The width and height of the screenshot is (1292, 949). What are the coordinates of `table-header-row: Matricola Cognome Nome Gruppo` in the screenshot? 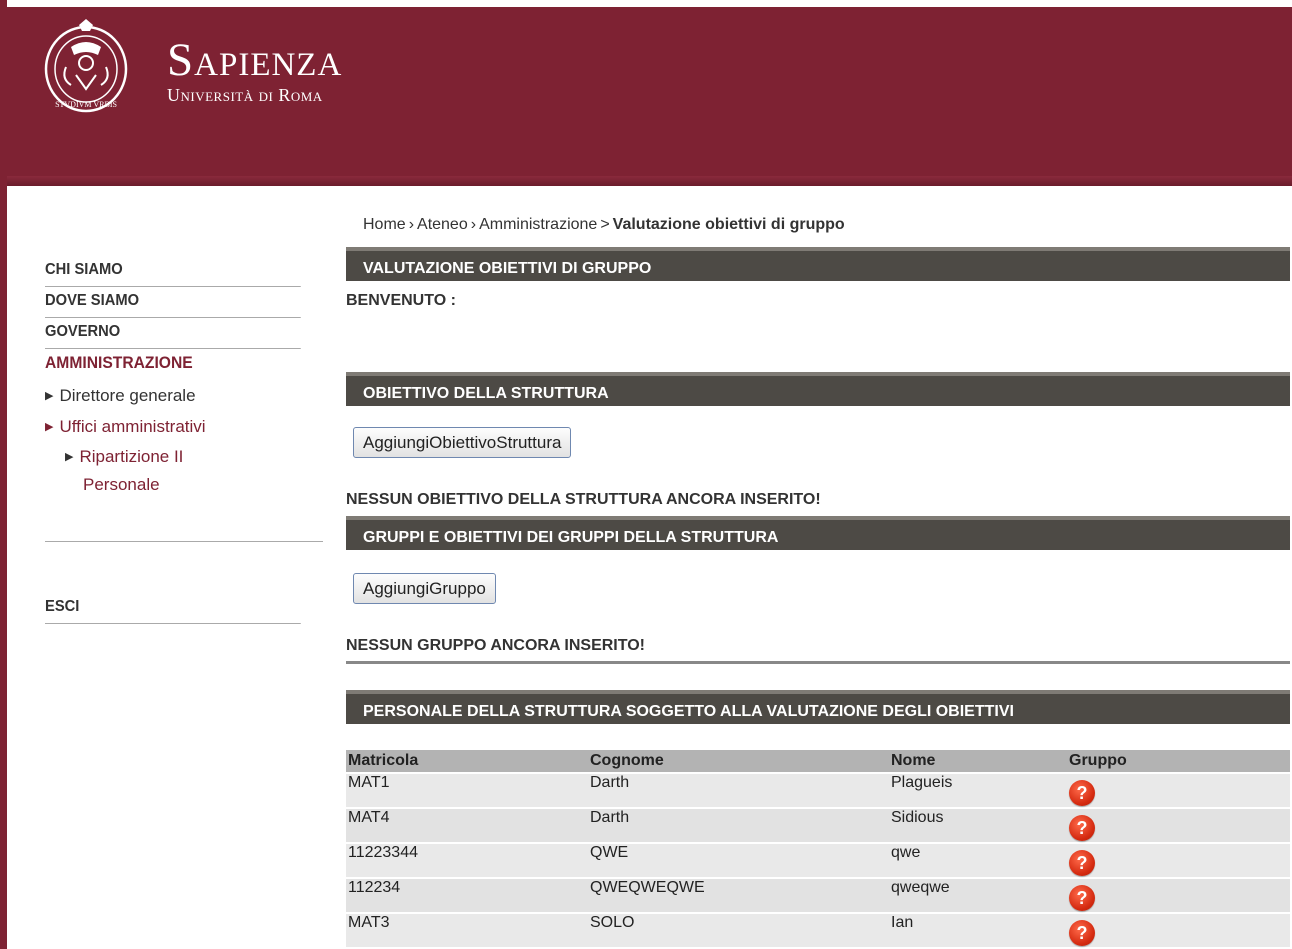 It's located at (818, 761).